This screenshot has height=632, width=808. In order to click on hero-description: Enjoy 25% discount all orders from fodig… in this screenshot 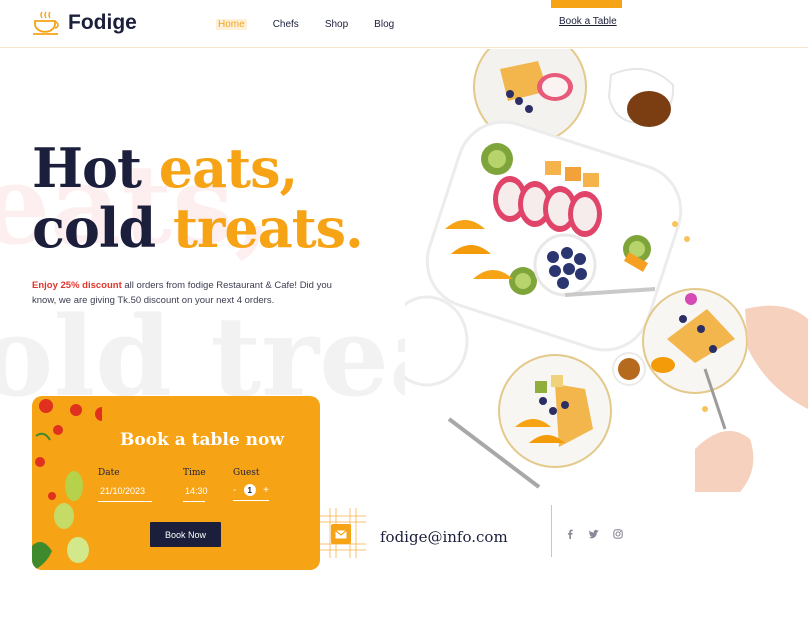, I will do `click(182, 293)`.